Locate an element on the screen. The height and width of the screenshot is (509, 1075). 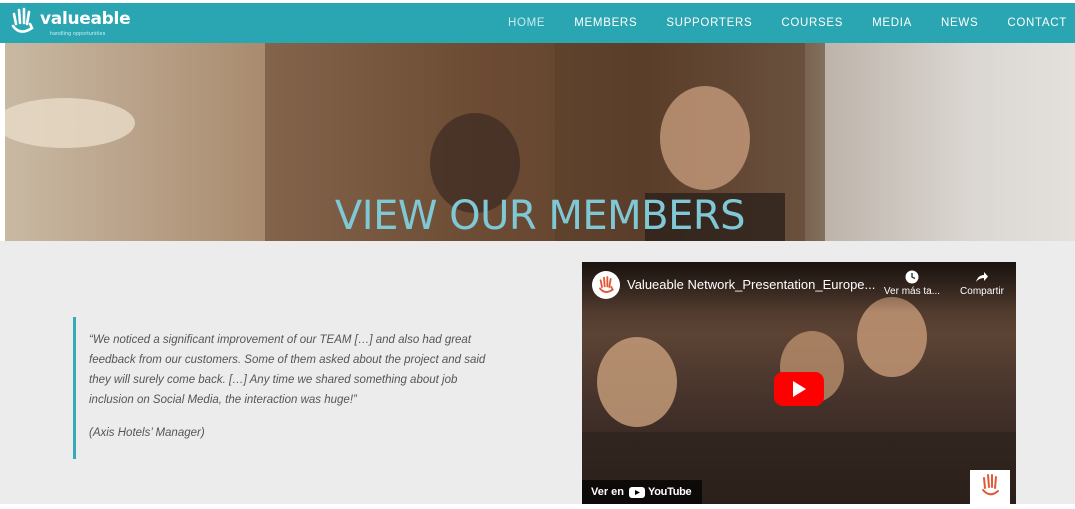
nav-item-news: NEWS is located at coordinates (959, 23).